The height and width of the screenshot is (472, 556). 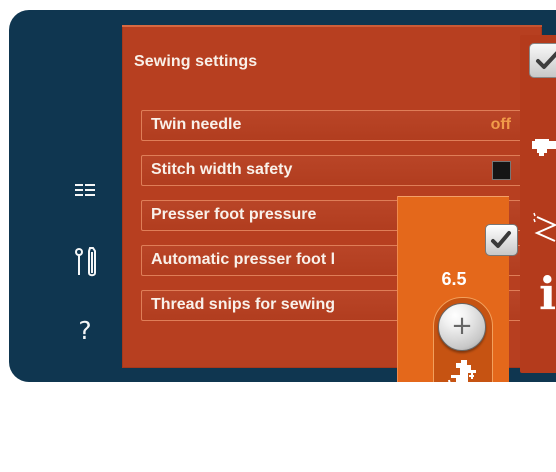 I want to click on tools-icon, so click(x=85, y=263).